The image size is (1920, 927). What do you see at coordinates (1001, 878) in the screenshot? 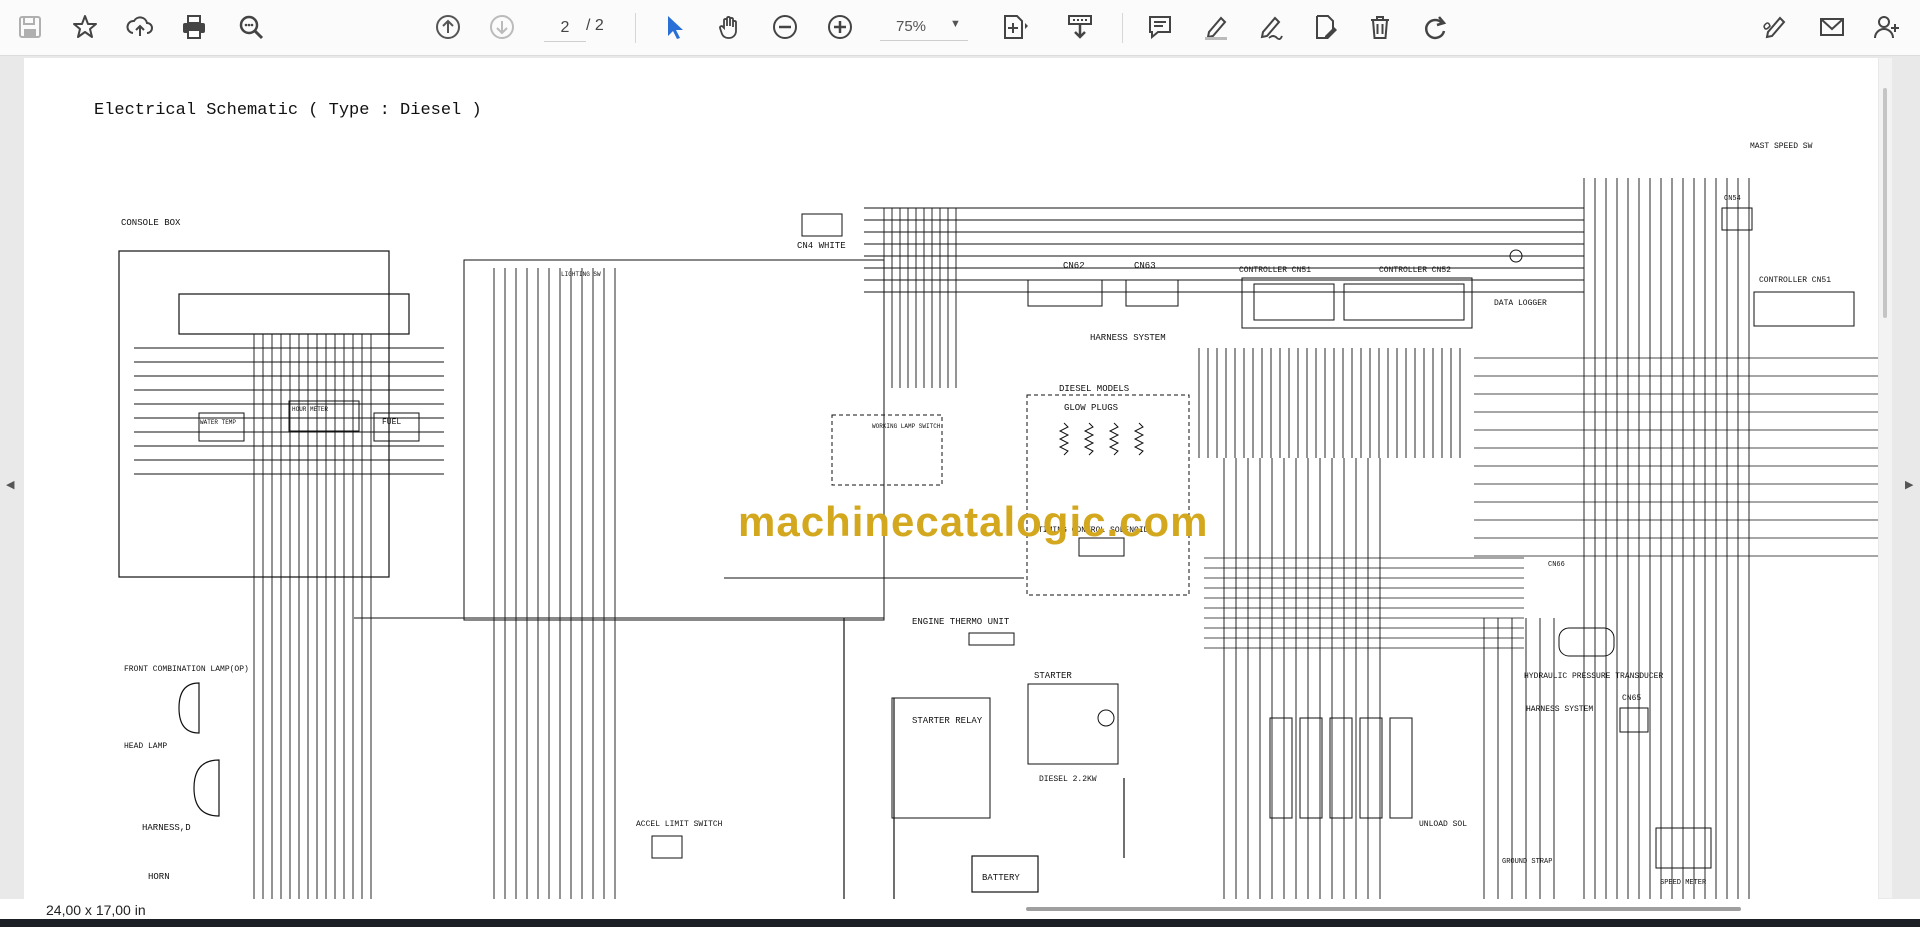
I see `battery-label: BATTERY` at bounding box center [1001, 878].